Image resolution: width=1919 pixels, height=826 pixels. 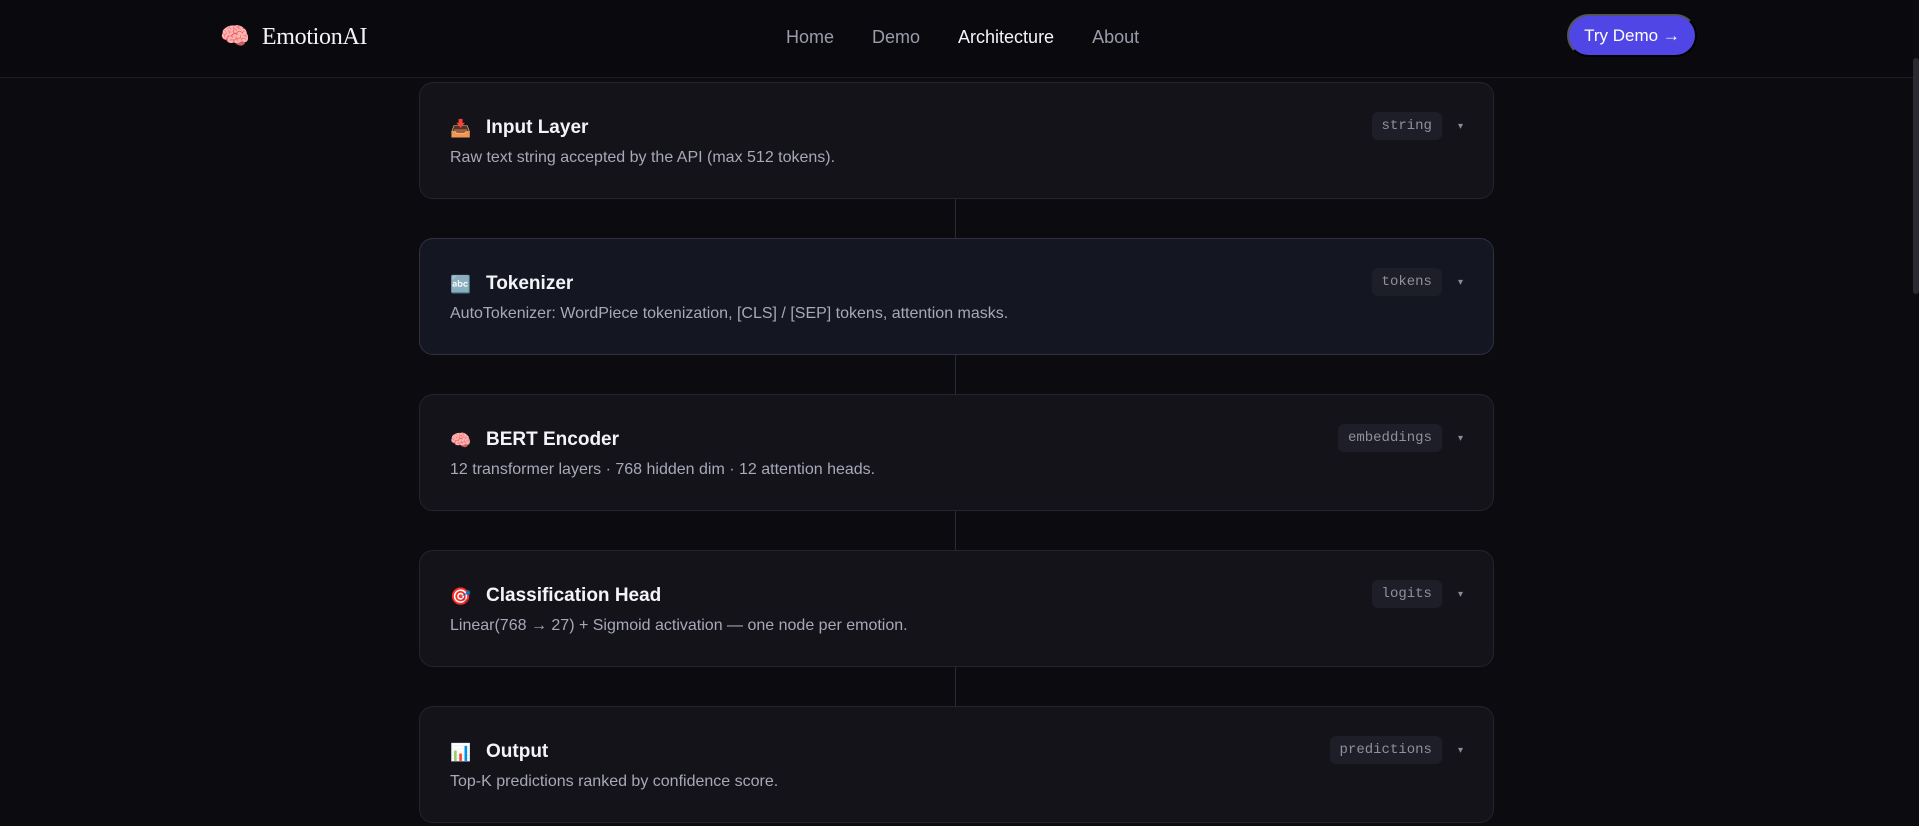 I want to click on scrollbar-thumb, so click(x=1916, y=176).